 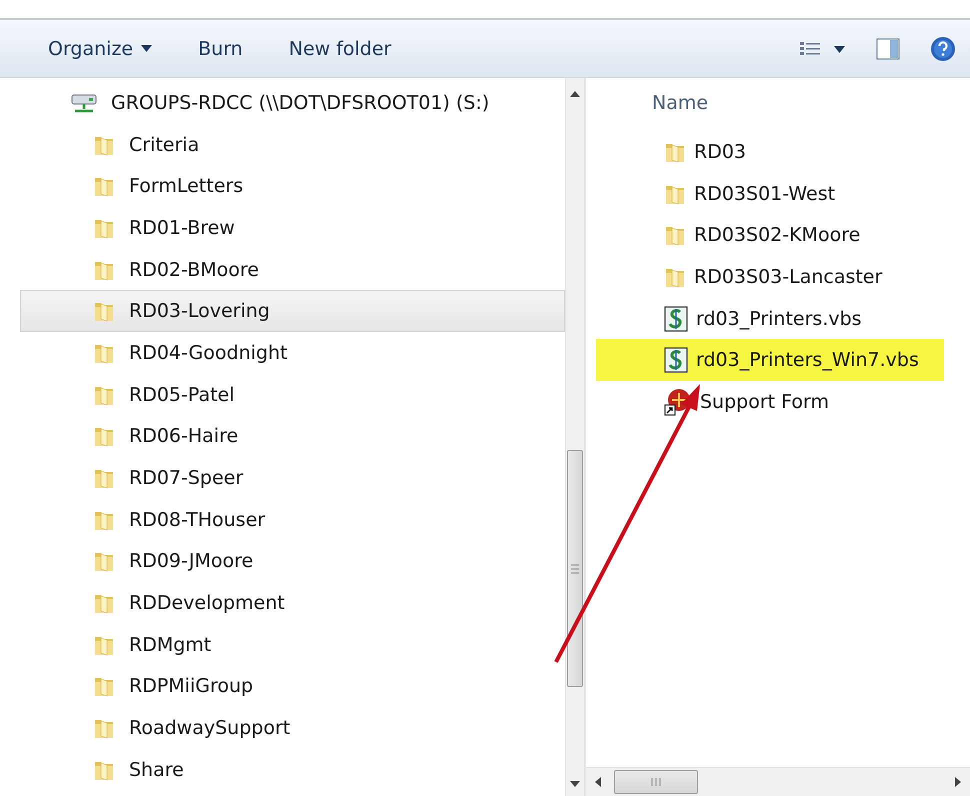 I want to click on tree-item-label: RD06-Haire, so click(x=183, y=436).